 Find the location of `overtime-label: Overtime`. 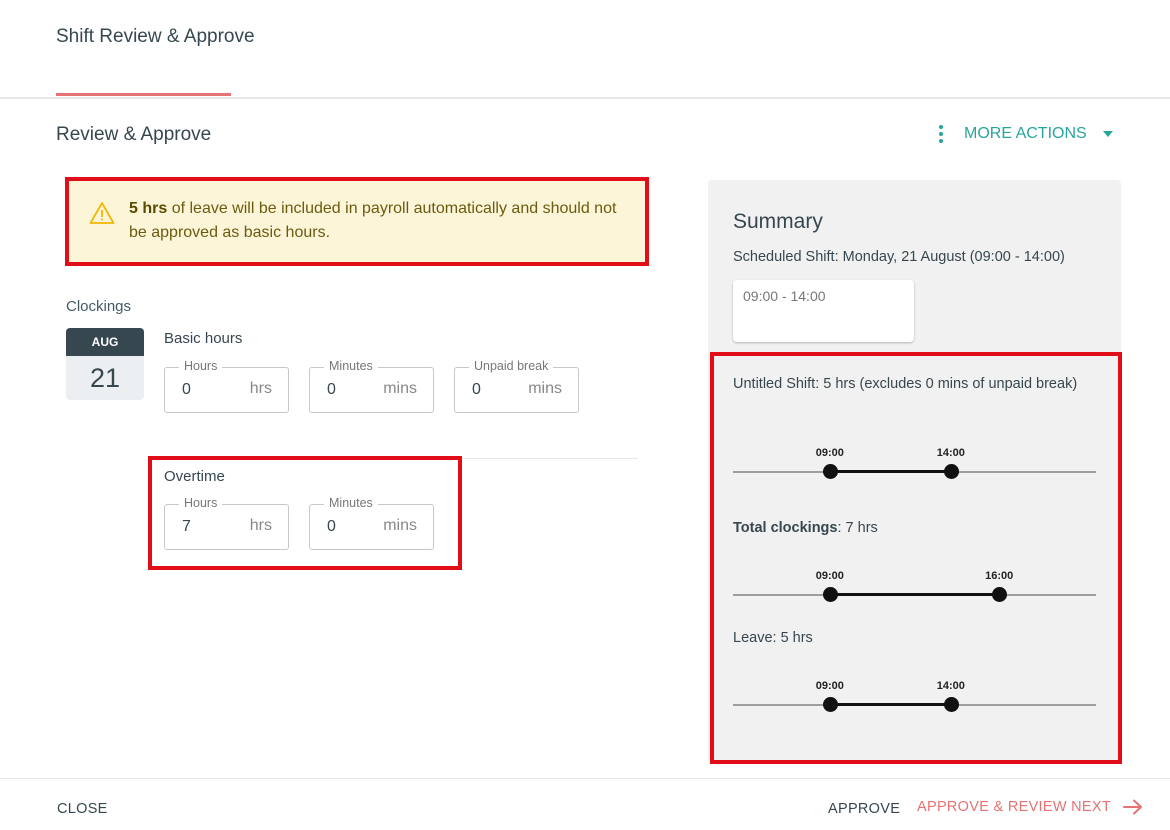

overtime-label: Overtime is located at coordinates (194, 476).